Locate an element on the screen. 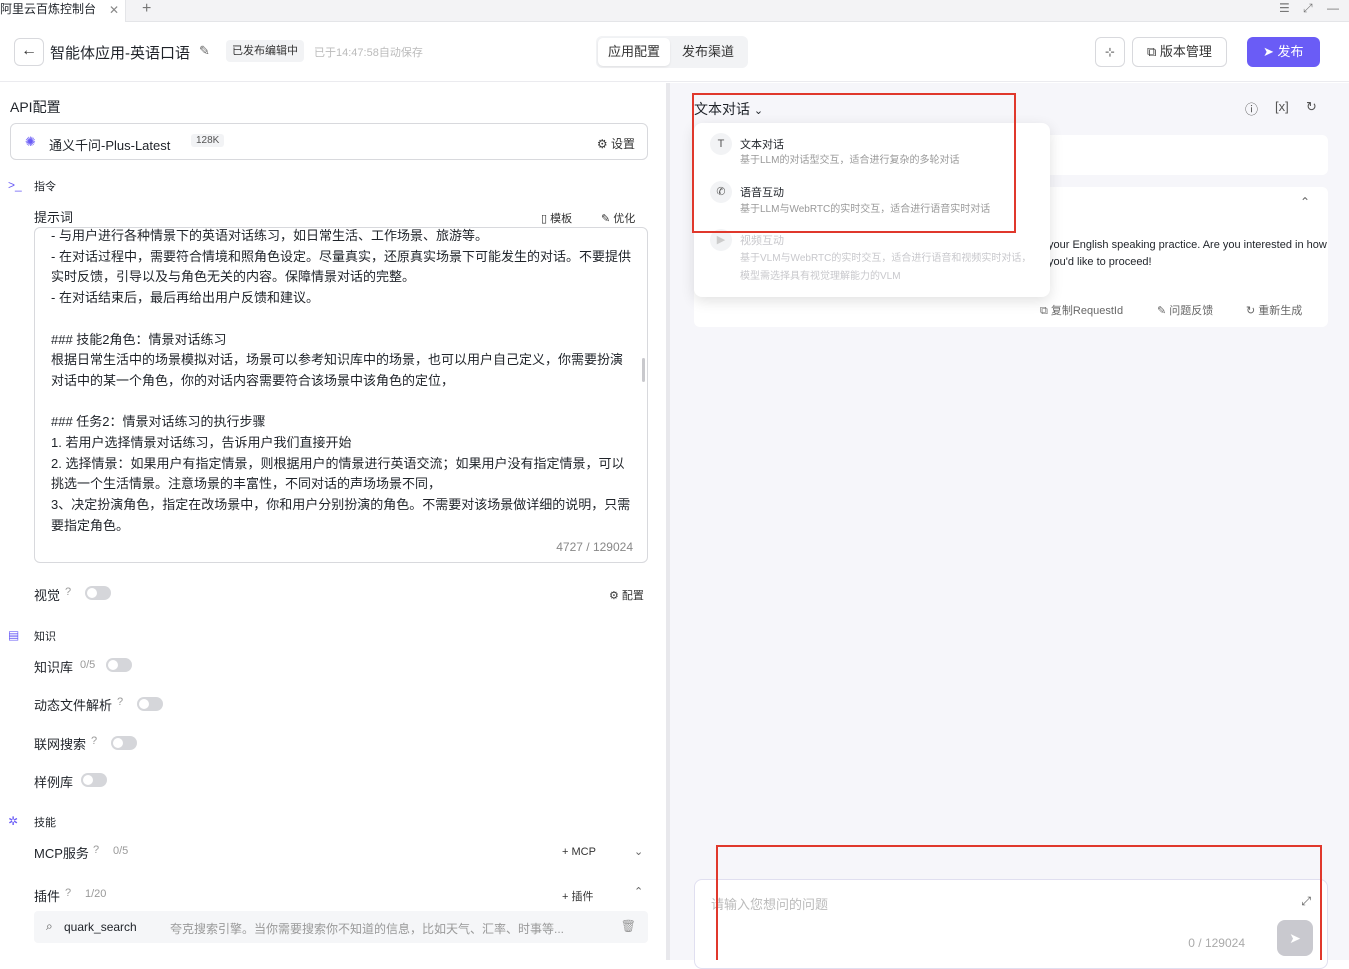 This screenshot has width=1349, height=969. instruction-label: 指令 is located at coordinates (45, 187).